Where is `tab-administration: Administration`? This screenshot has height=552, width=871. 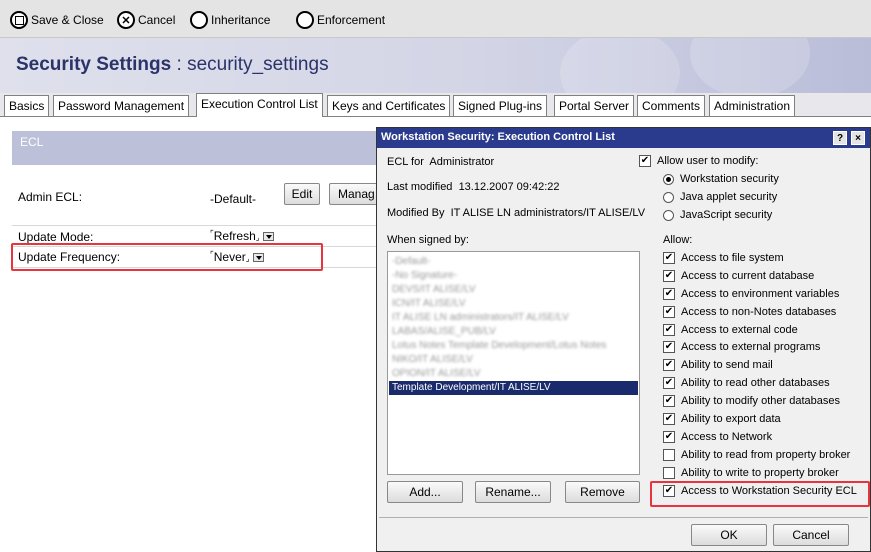 tab-administration: Administration is located at coordinates (752, 105).